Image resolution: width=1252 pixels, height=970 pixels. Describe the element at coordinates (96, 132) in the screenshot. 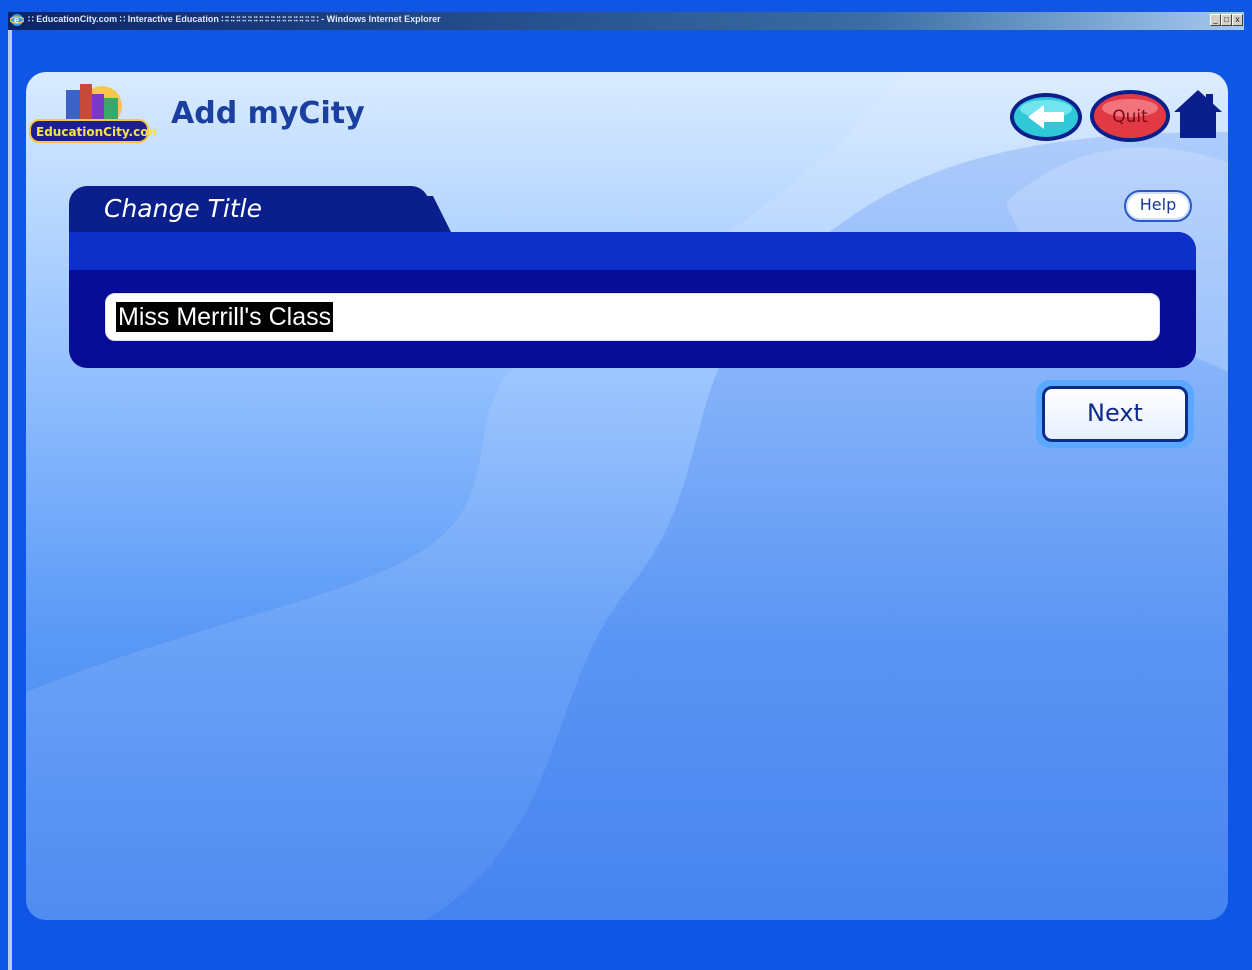

I see `logo-text: EducationCity.com` at that location.